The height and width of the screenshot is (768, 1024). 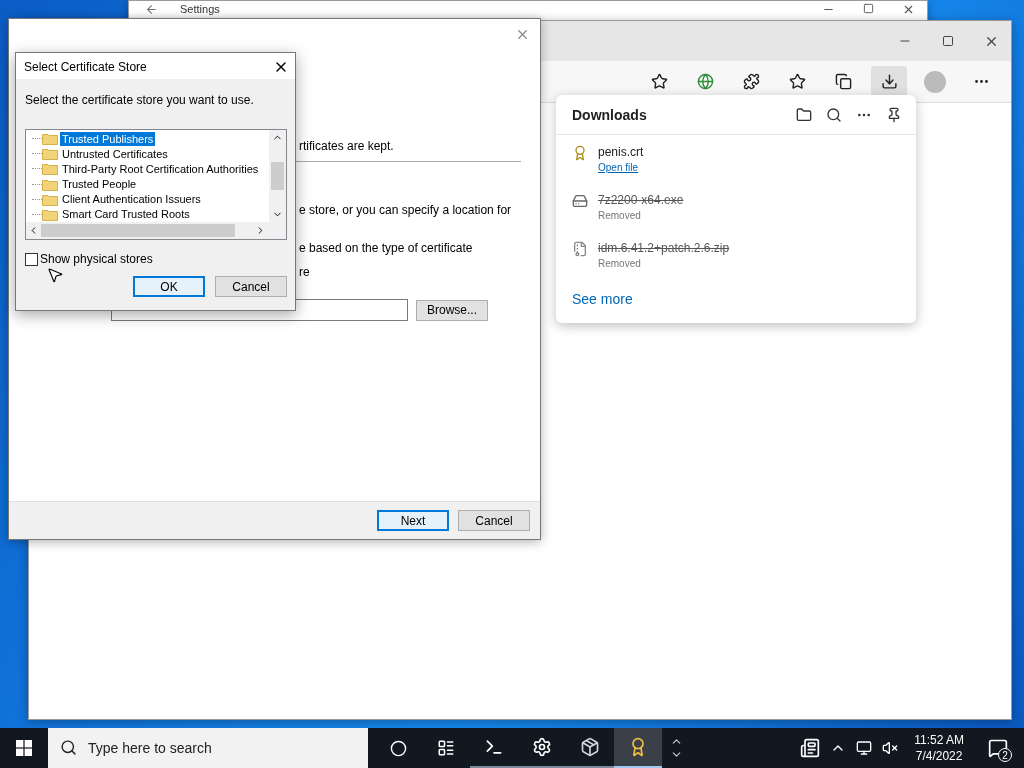 I want to click on network-icon, so click(x=864, y=748).